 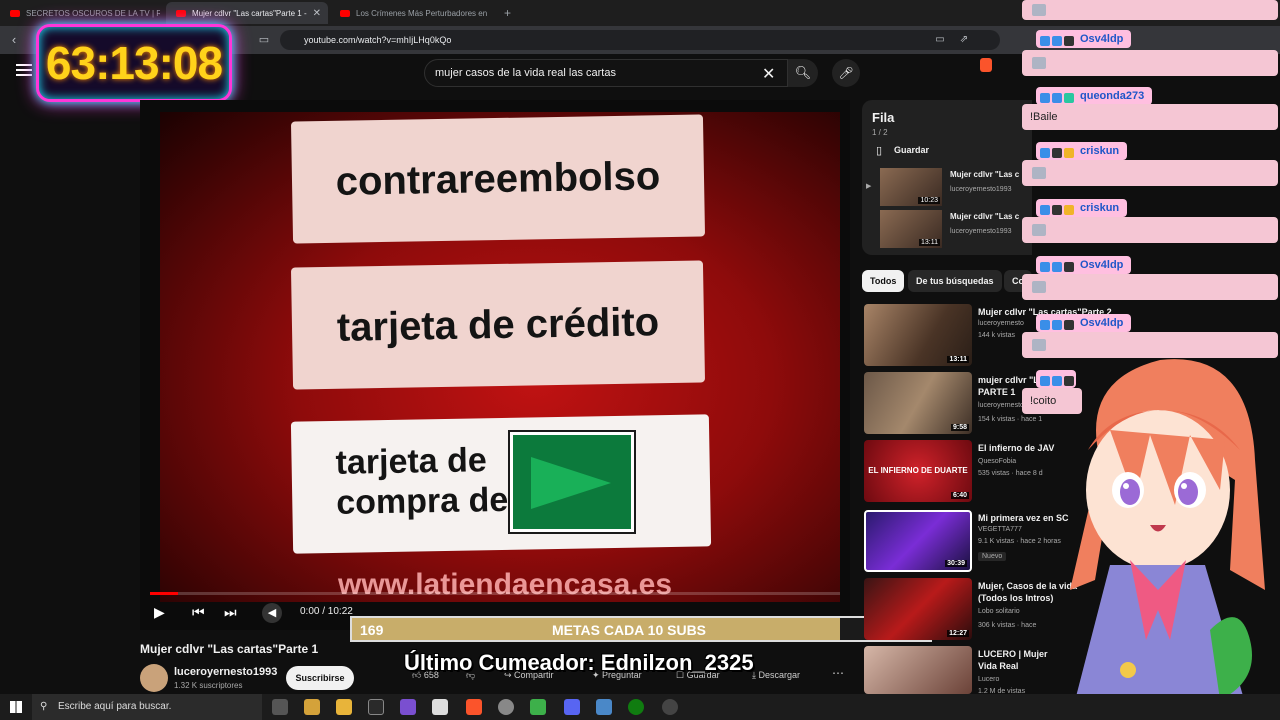 What do you see at coordinates (918, 541) in the screenshot?
I see `rec-thumbnail: 30:39` at bounding box center [918, 541].